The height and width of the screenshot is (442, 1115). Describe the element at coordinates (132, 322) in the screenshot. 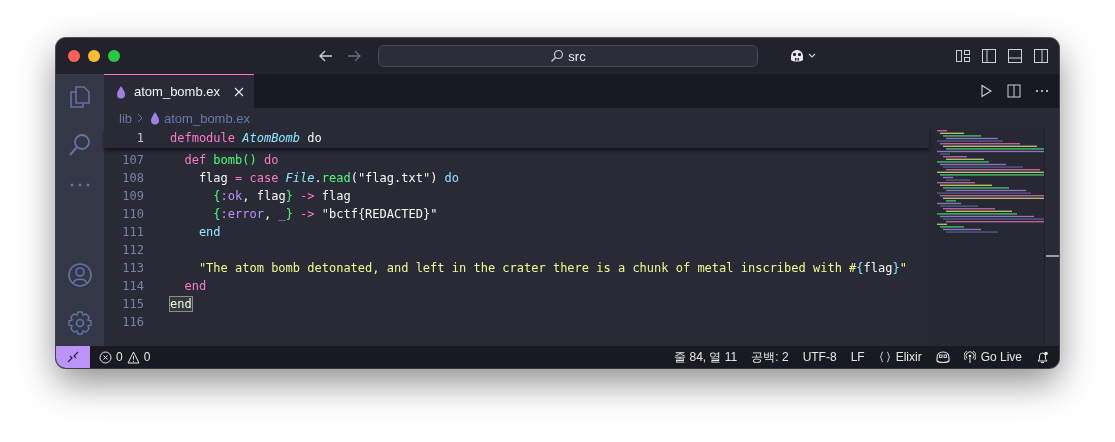

I see `line-number: 116` at that location.